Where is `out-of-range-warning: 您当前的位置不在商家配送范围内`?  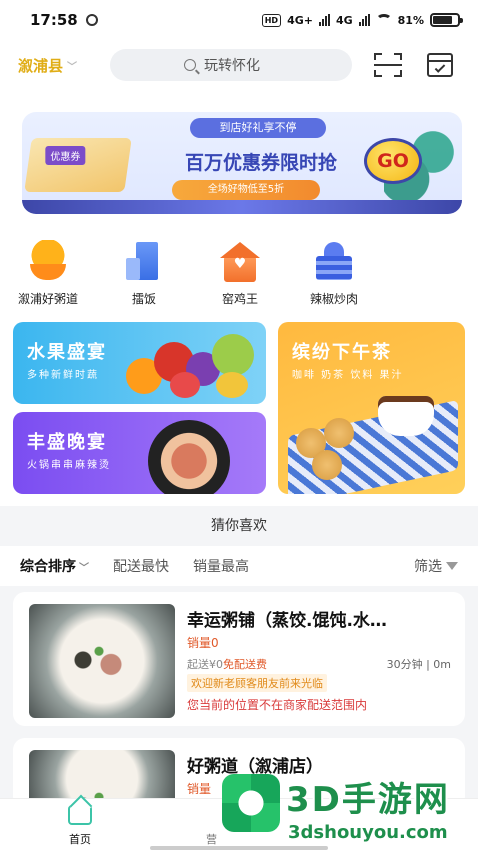 out-of-range-warning: 您当前的位置不在商家配送范围内 is located at coordinates (277, 705).